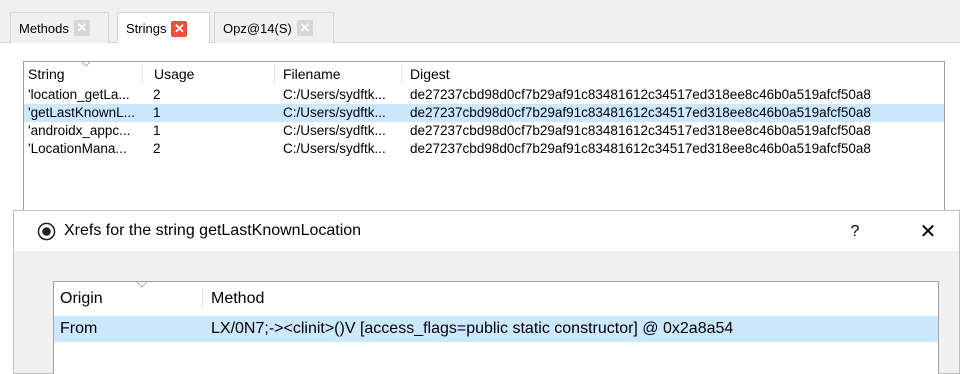 This screenshot has width=960, height=374. What do you see at coordinates (855, 232) in the screenshot?
I see `help-button: ?` at bounding box center [855, 232].